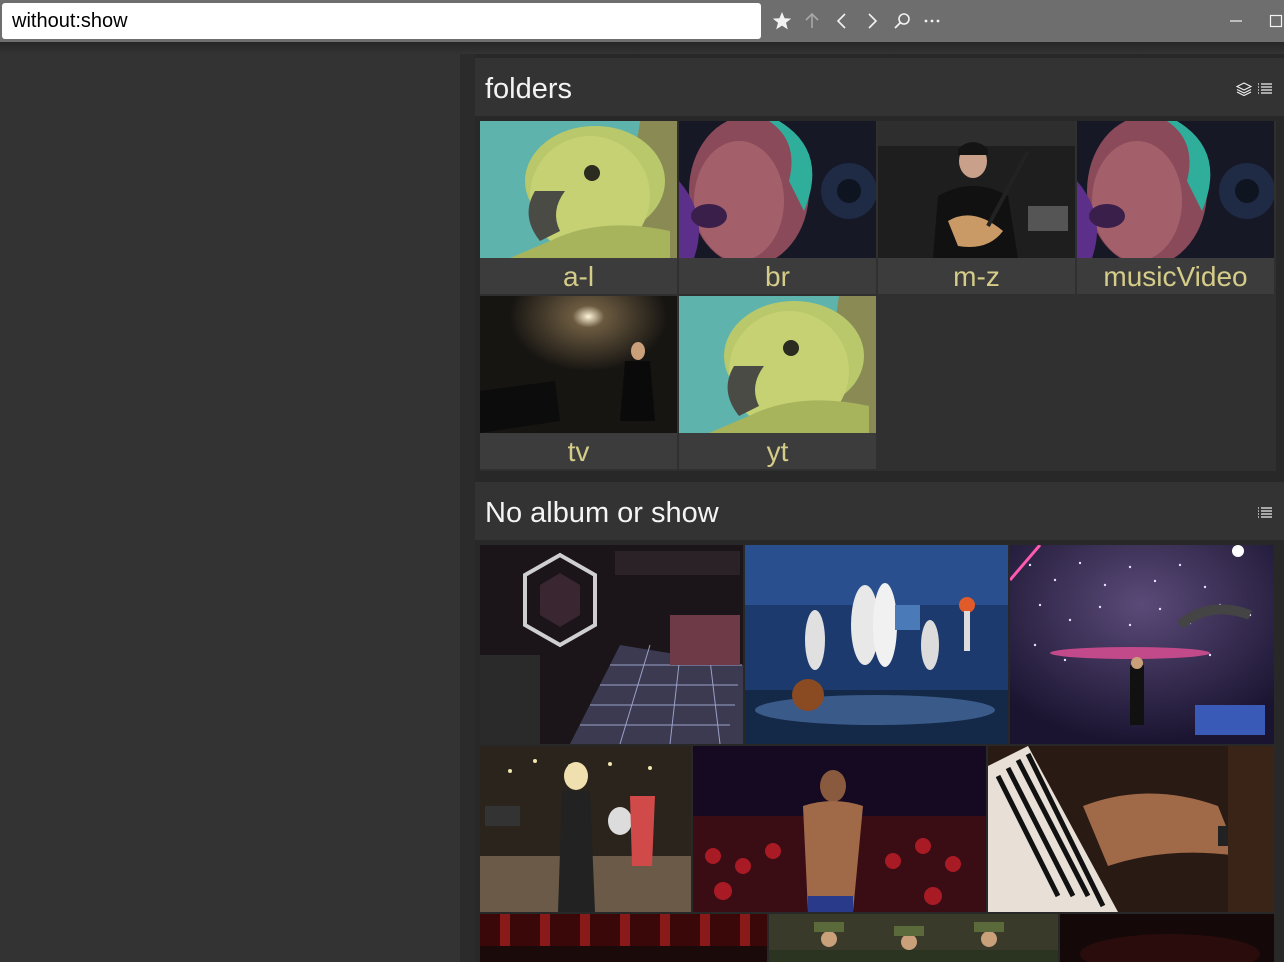  I want to click on ellipsis-icon, so click(932, 21).